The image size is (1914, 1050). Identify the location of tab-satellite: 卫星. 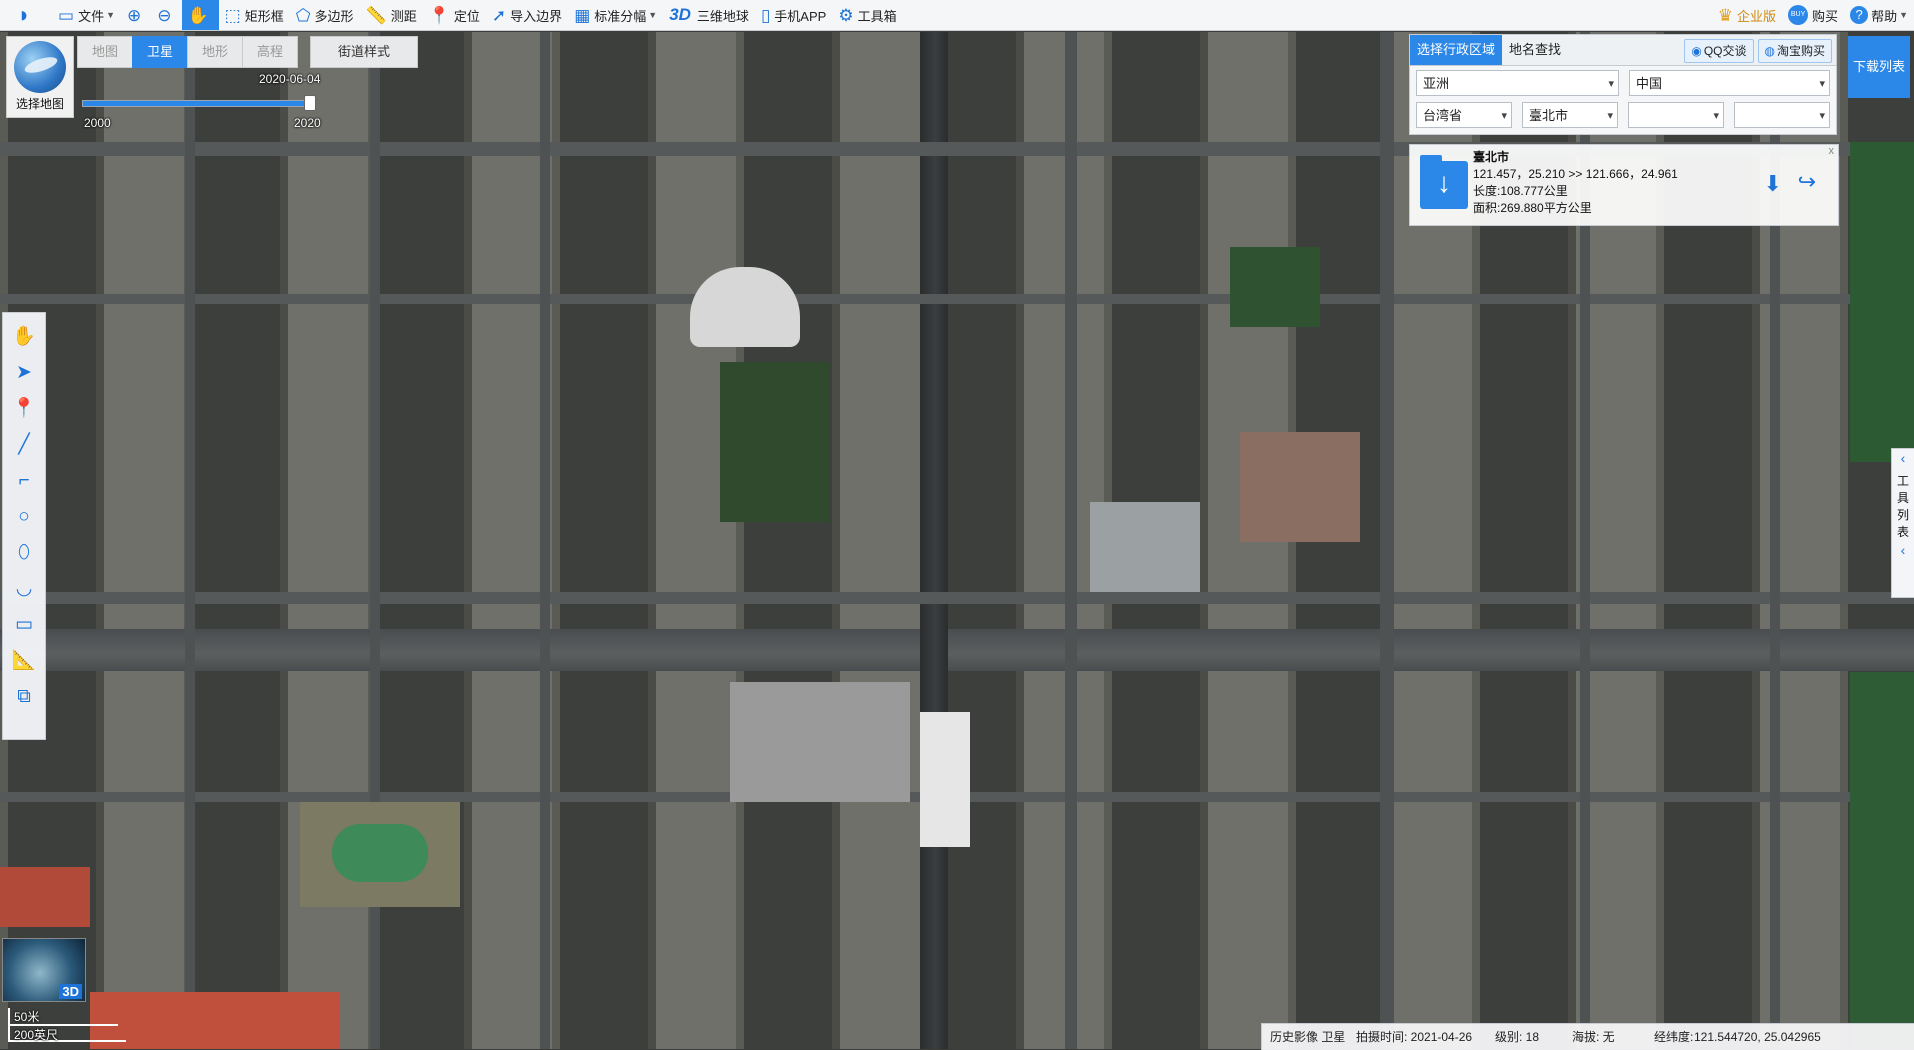
(159, 52).